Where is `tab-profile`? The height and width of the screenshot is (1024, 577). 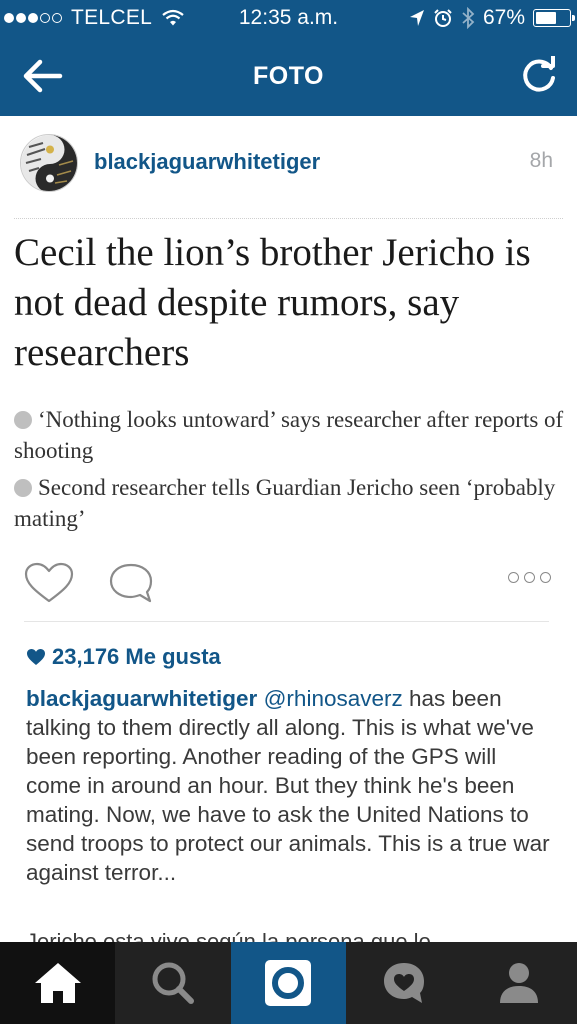 tab-profile is located at coordinates (519, 983).